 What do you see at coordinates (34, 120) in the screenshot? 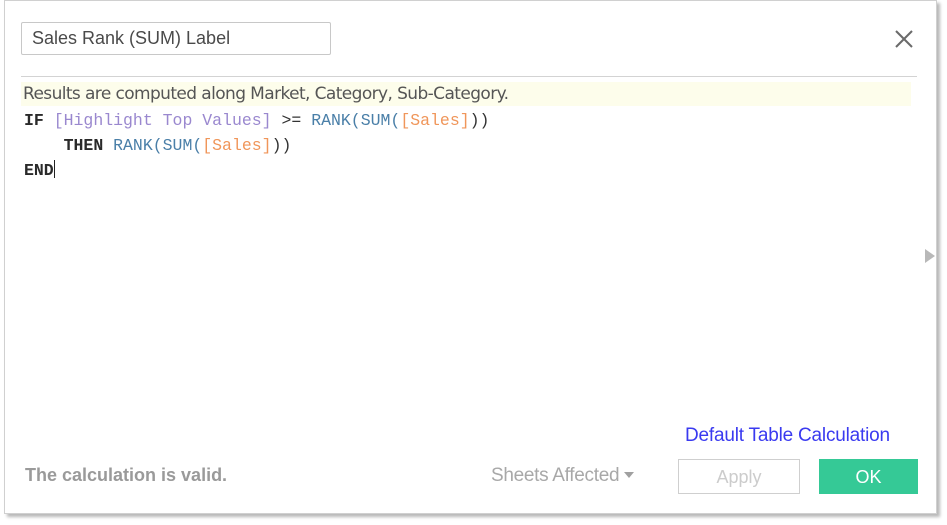
I see `keyword-if: IF` at bounding box center [34, 120].